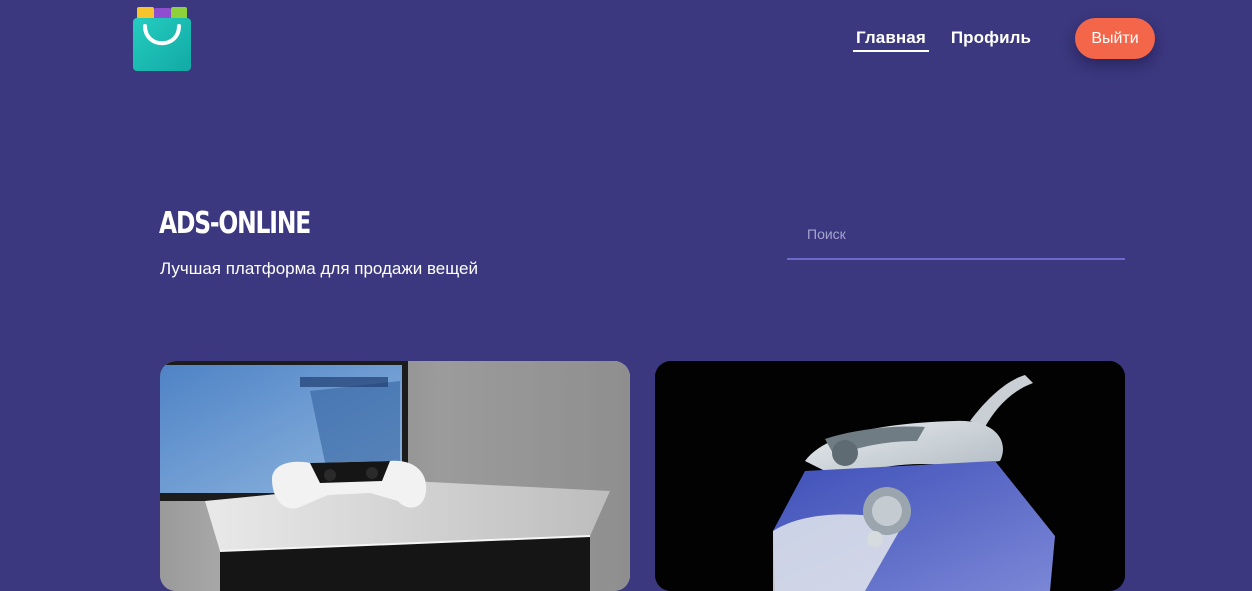 This screenshot has width=1252, height=591. Describe the element at coordinates (991, 40) in the screenshot. I see `nav-link-profile: Профиль` at that location.